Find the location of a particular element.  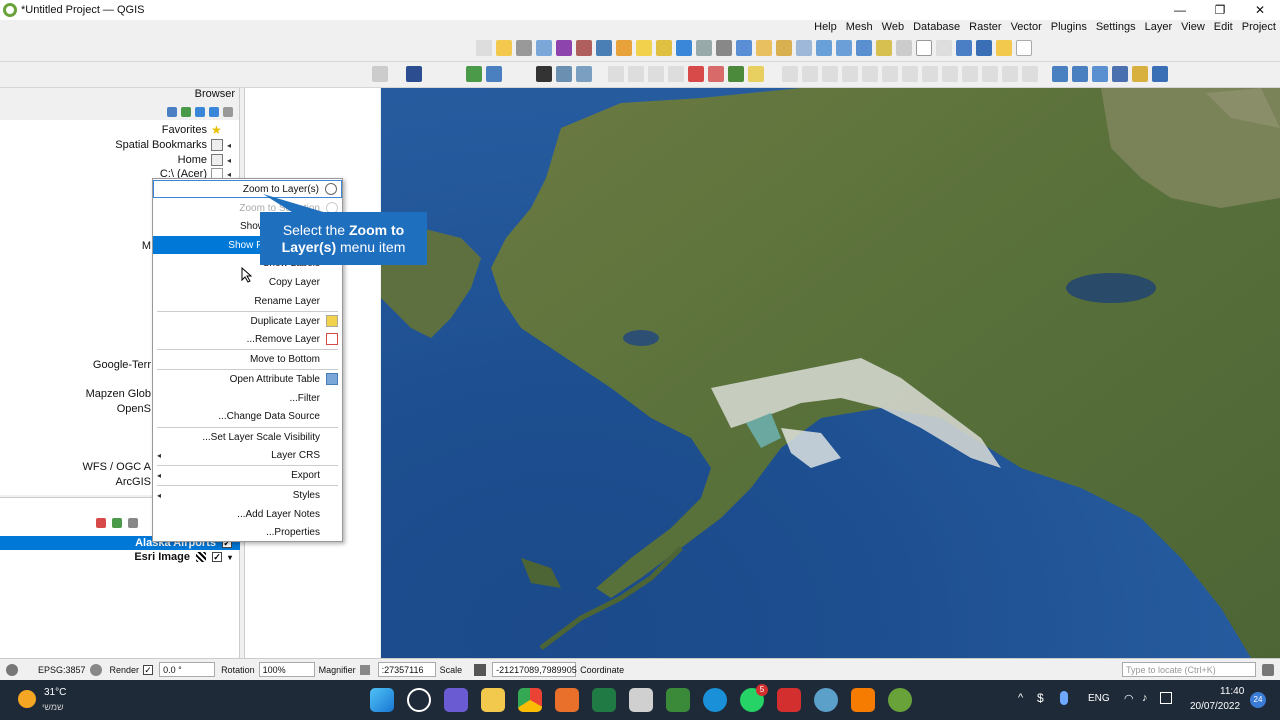

collapse-icon is located at coordinates (228, 112).